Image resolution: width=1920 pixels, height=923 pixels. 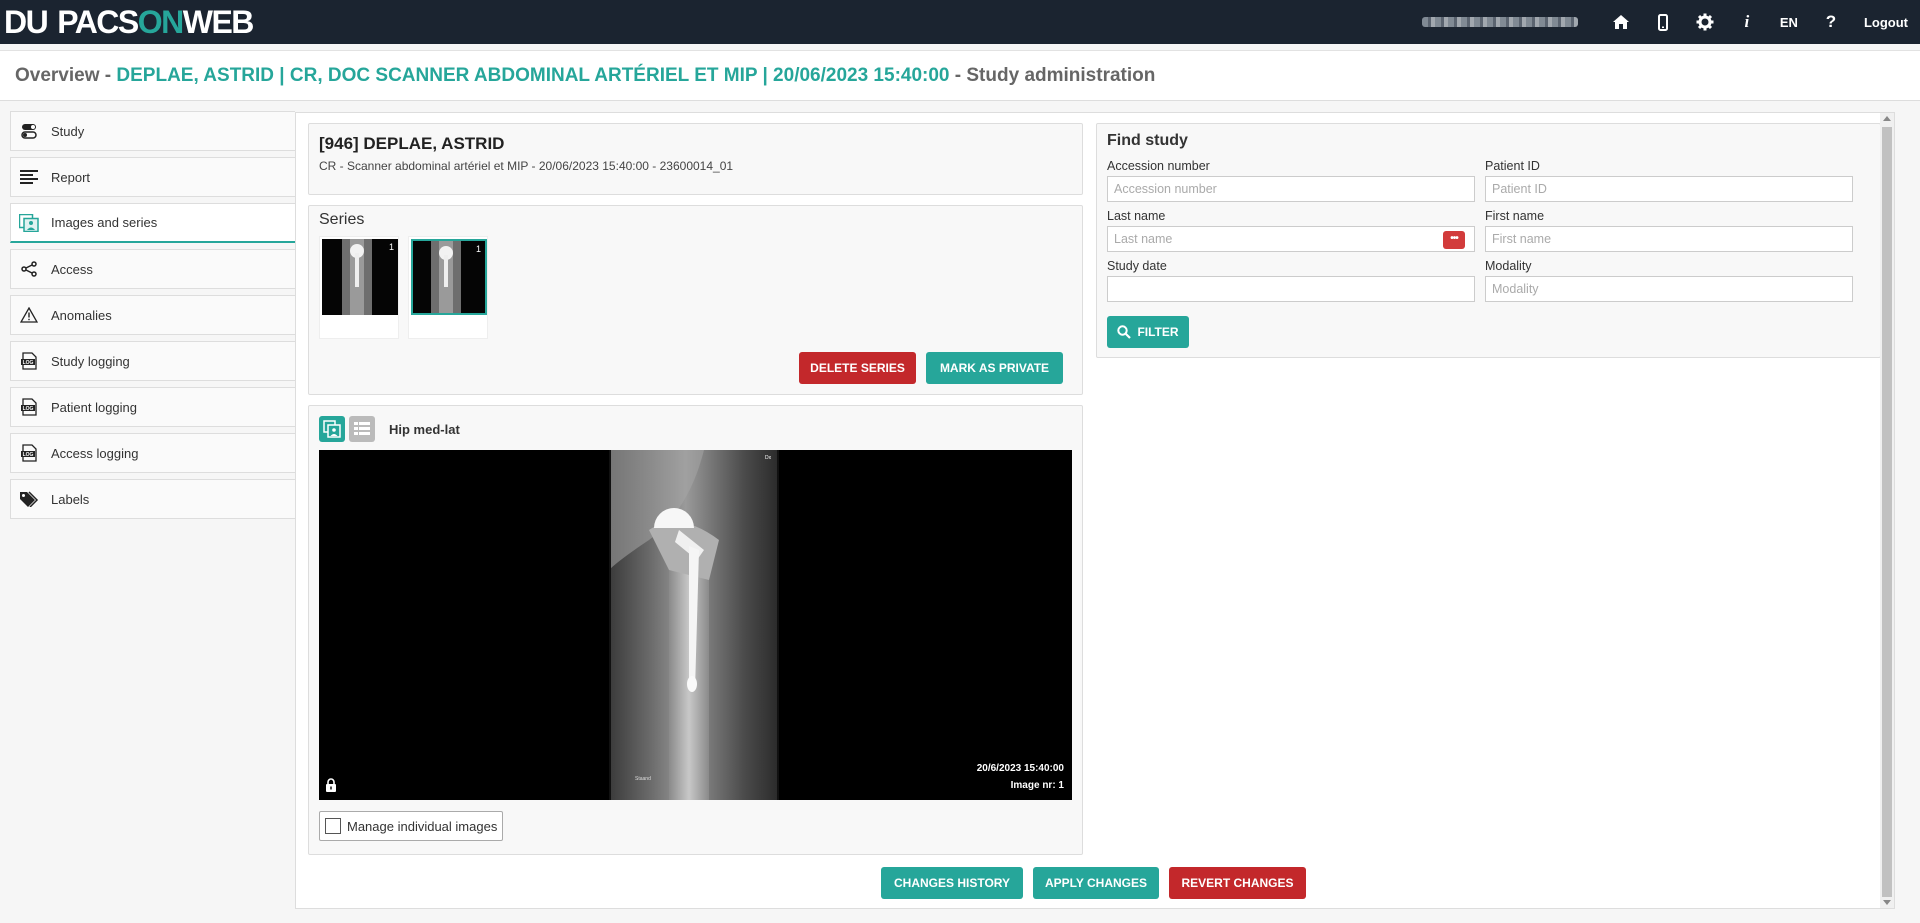 What do you see at coordinates (70, 499) in the screenshot?
I see `sidebar-item-label: Labels` at bounding box center [70, 499].